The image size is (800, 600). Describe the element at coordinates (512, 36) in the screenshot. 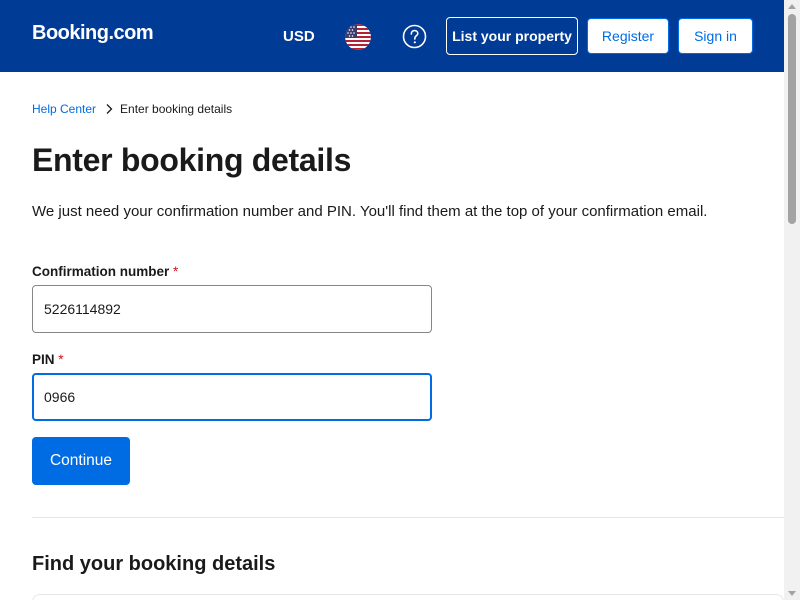

I see `list-your-property-button: List your property` at that location.